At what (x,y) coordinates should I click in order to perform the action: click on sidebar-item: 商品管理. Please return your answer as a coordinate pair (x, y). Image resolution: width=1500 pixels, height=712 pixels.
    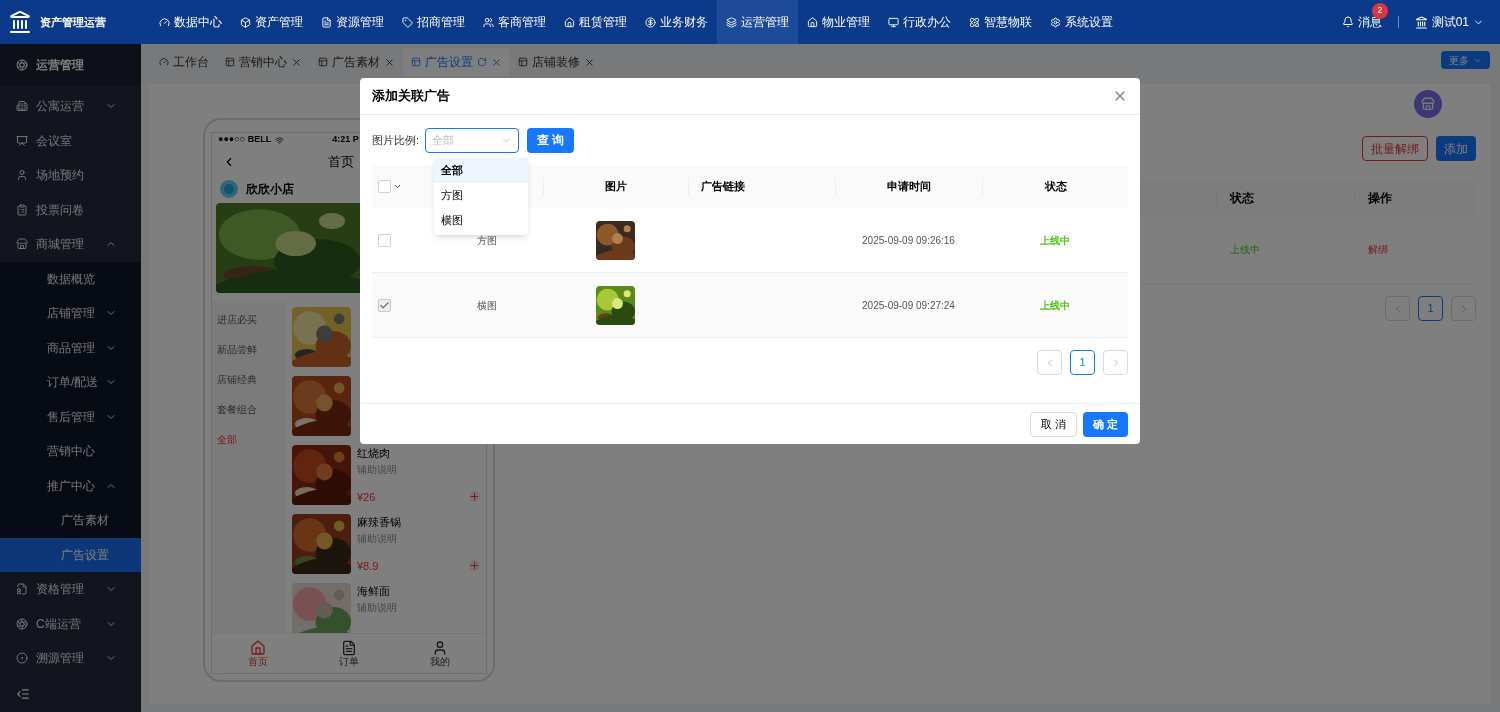
    Looking at the image, I should click on (70, 347).